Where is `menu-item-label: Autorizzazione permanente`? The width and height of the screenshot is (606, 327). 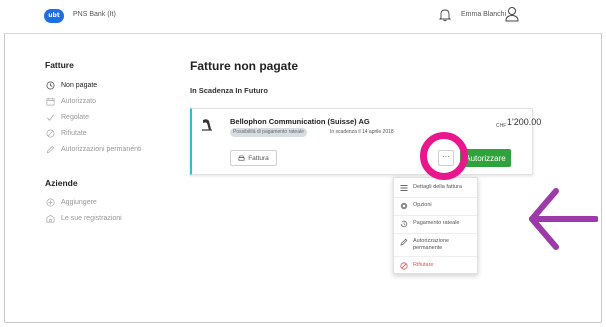
menu-item-label: Autorizzazione permanente is located at coordinates (431, 244).